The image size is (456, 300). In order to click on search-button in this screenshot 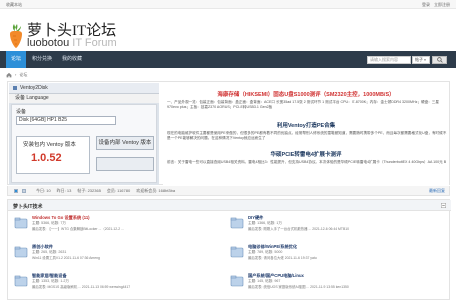, I will do `click(439, 60)`.